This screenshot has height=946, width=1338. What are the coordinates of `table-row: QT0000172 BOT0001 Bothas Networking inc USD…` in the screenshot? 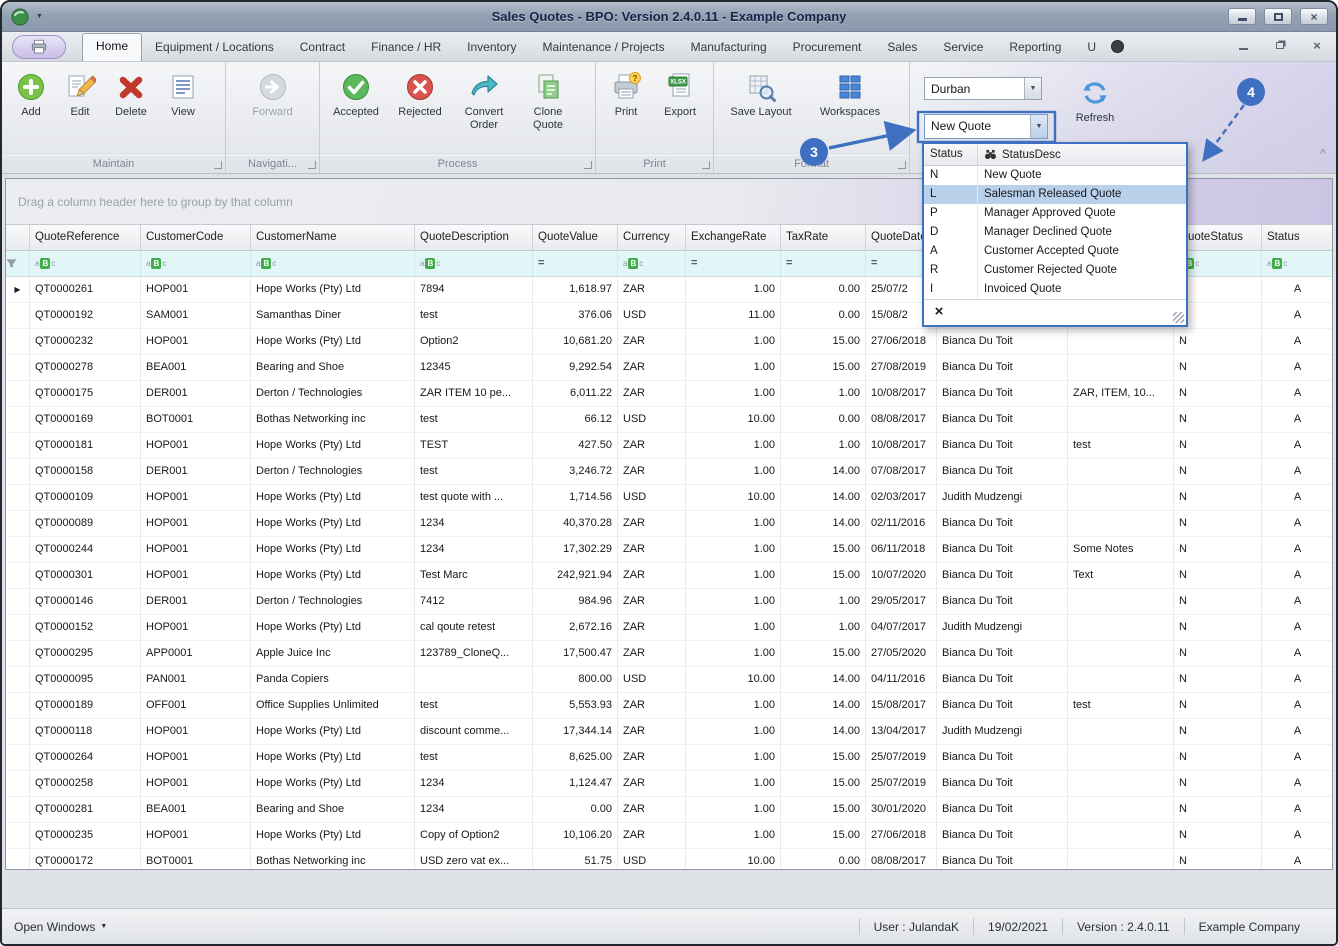 It's located at (669, 859).